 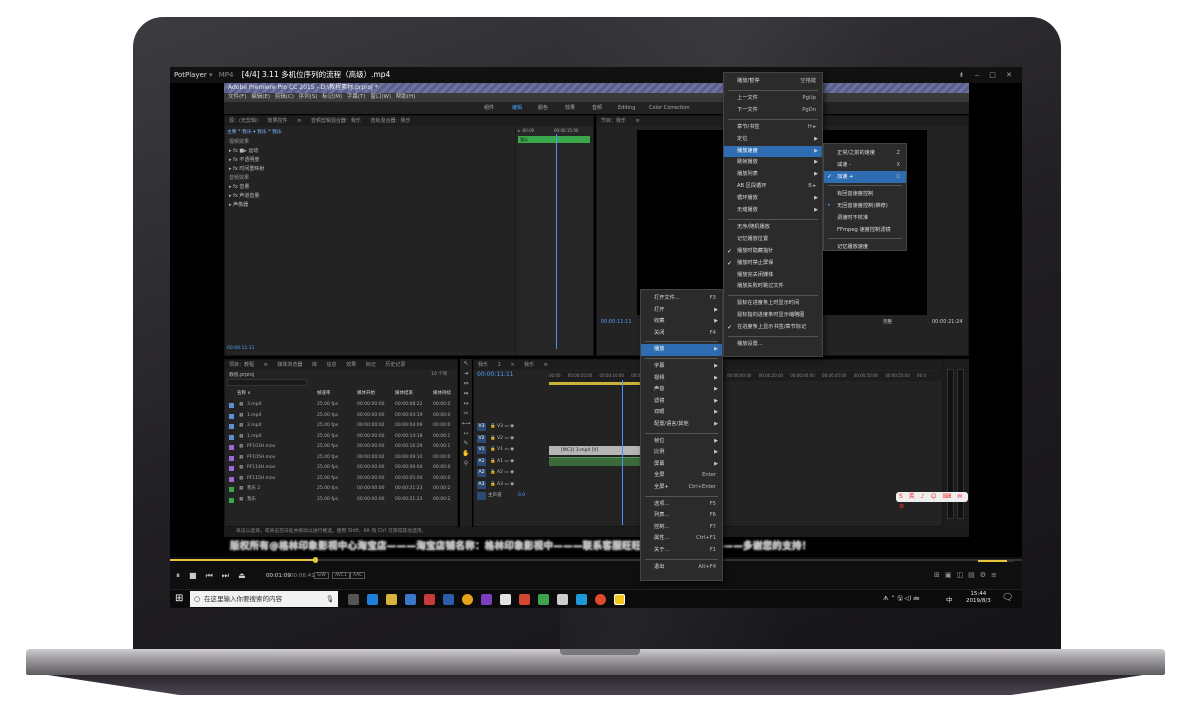 I want to click on menu-item: 滤镜 ▶, so click(x=681, y=402).